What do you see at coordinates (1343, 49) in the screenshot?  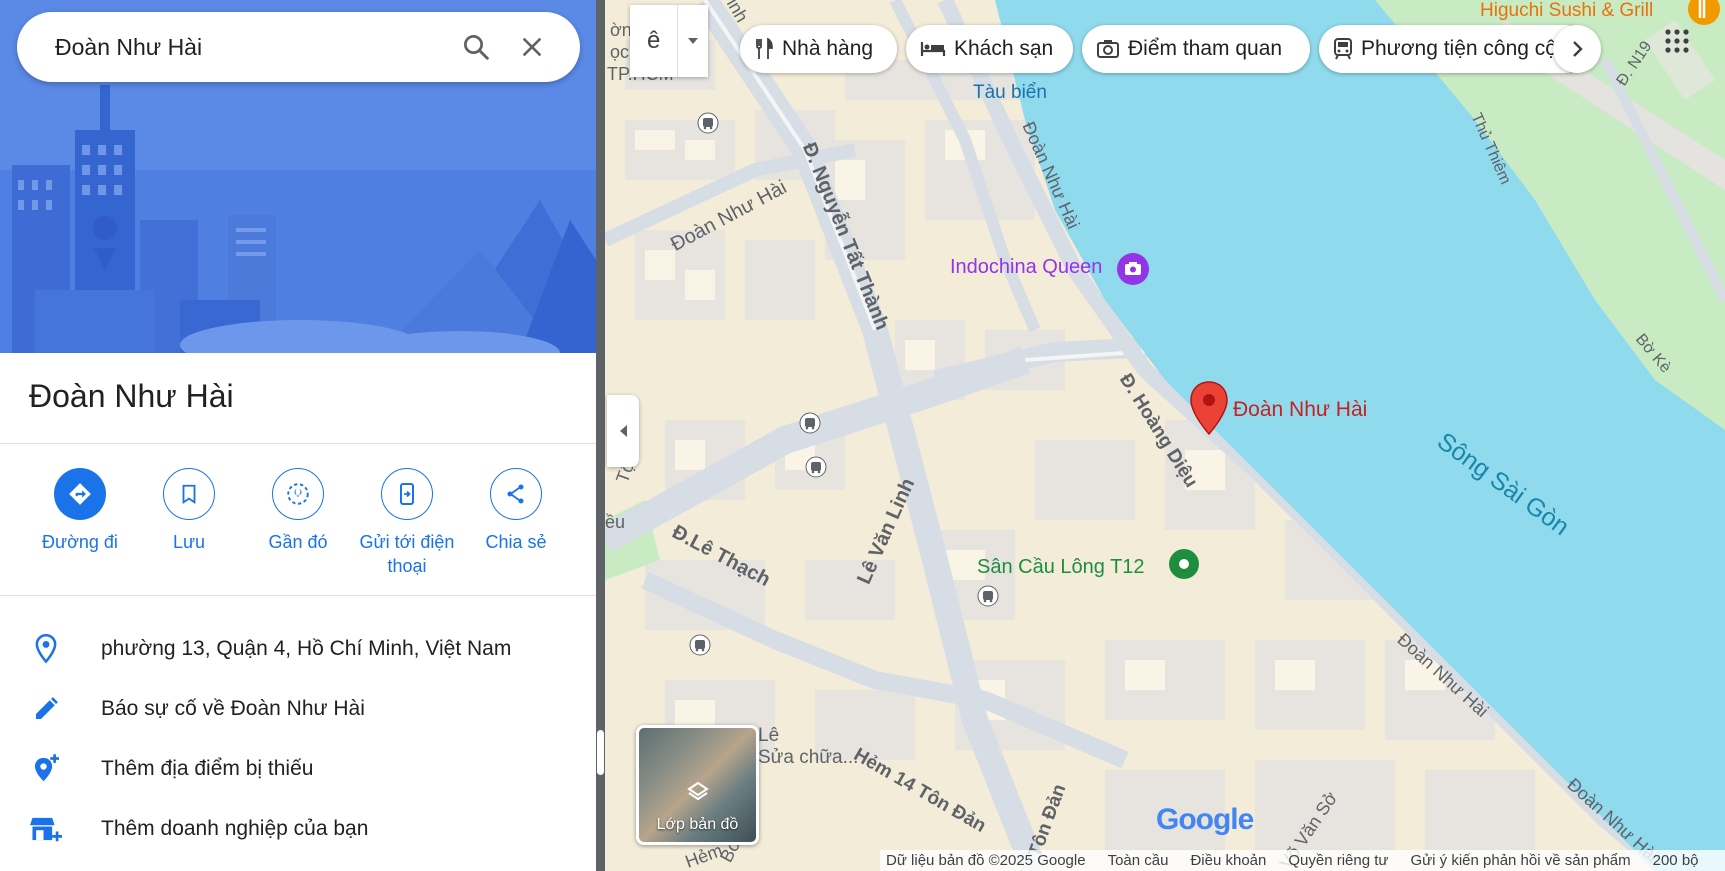 I see `transit-icon` at bounding box center [1343, 49].